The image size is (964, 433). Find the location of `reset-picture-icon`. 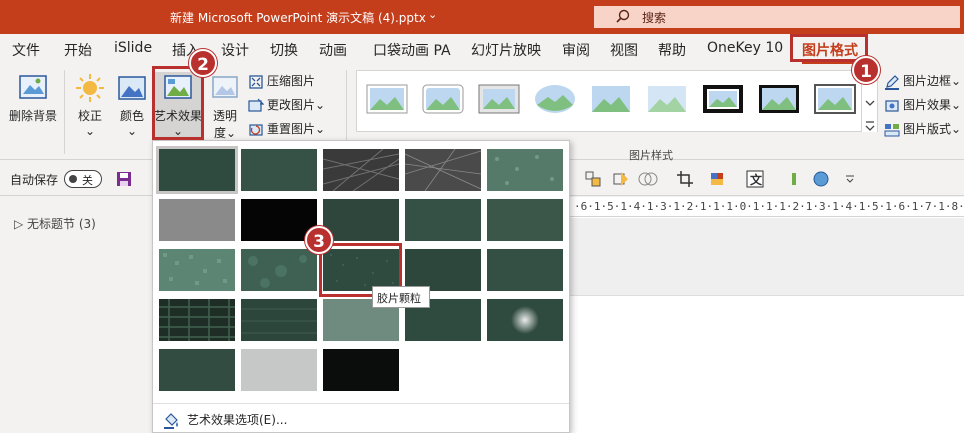

reset-picture-icon is located at coordinates (256, 129).